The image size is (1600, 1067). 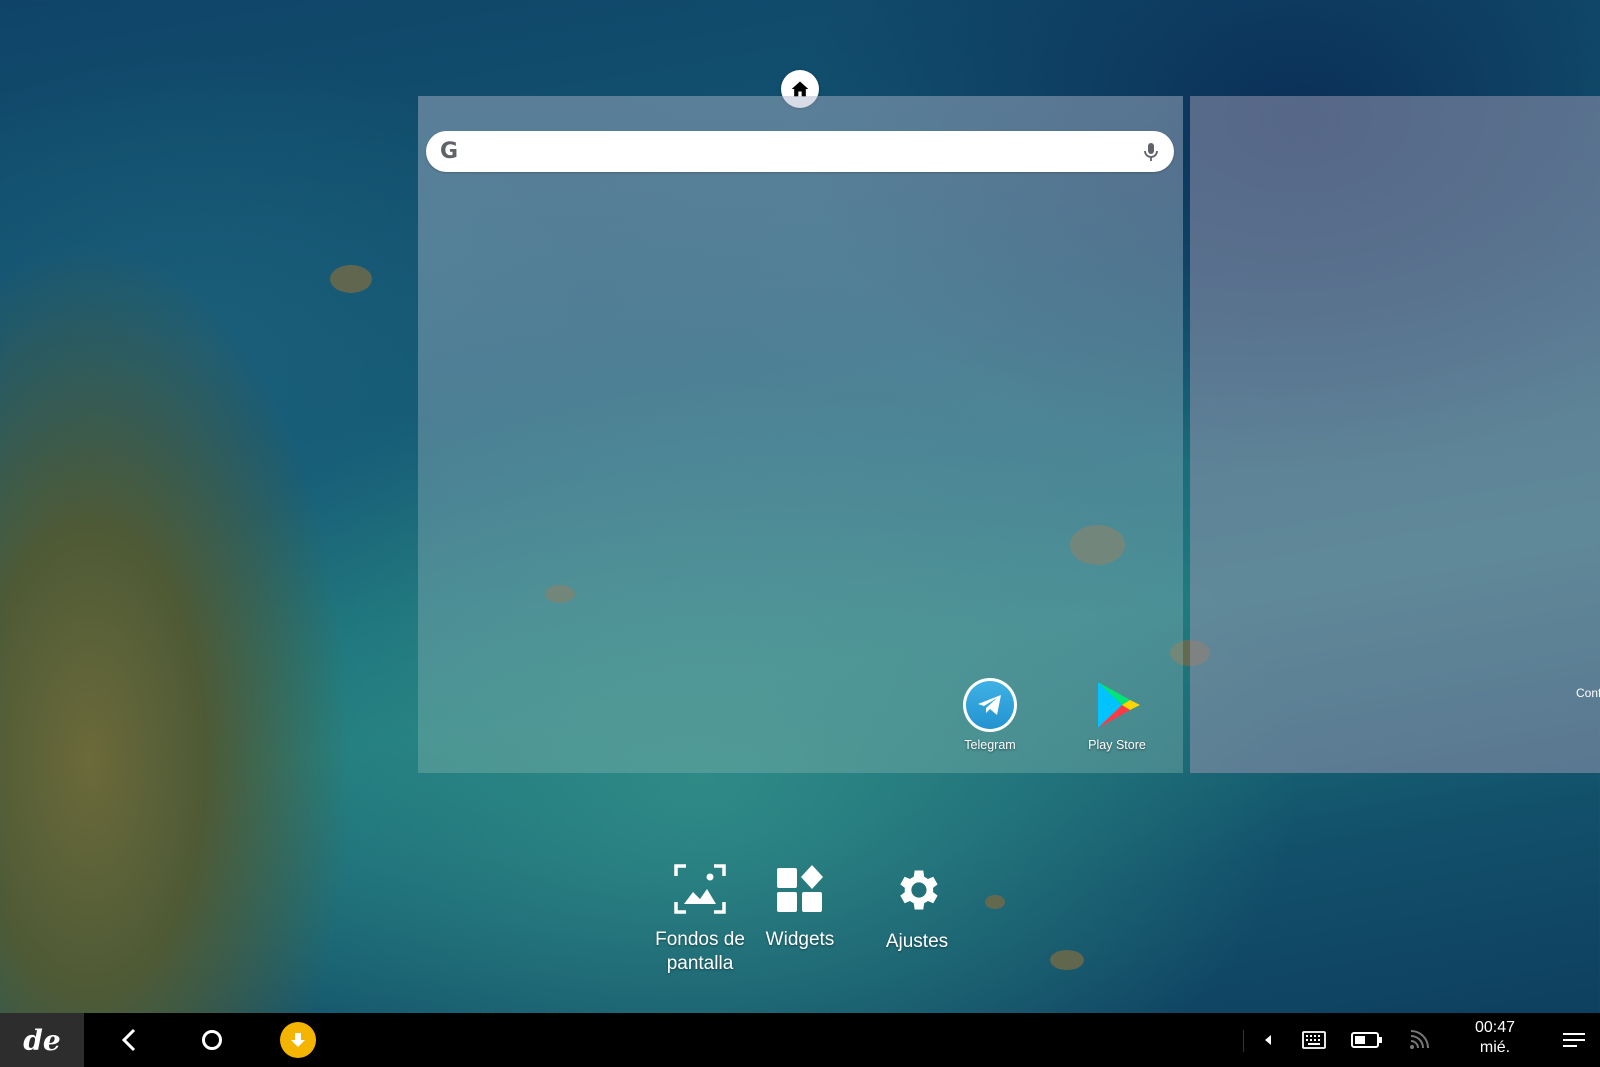 I want to click on cast-status, so click(x=1419, y=1040).